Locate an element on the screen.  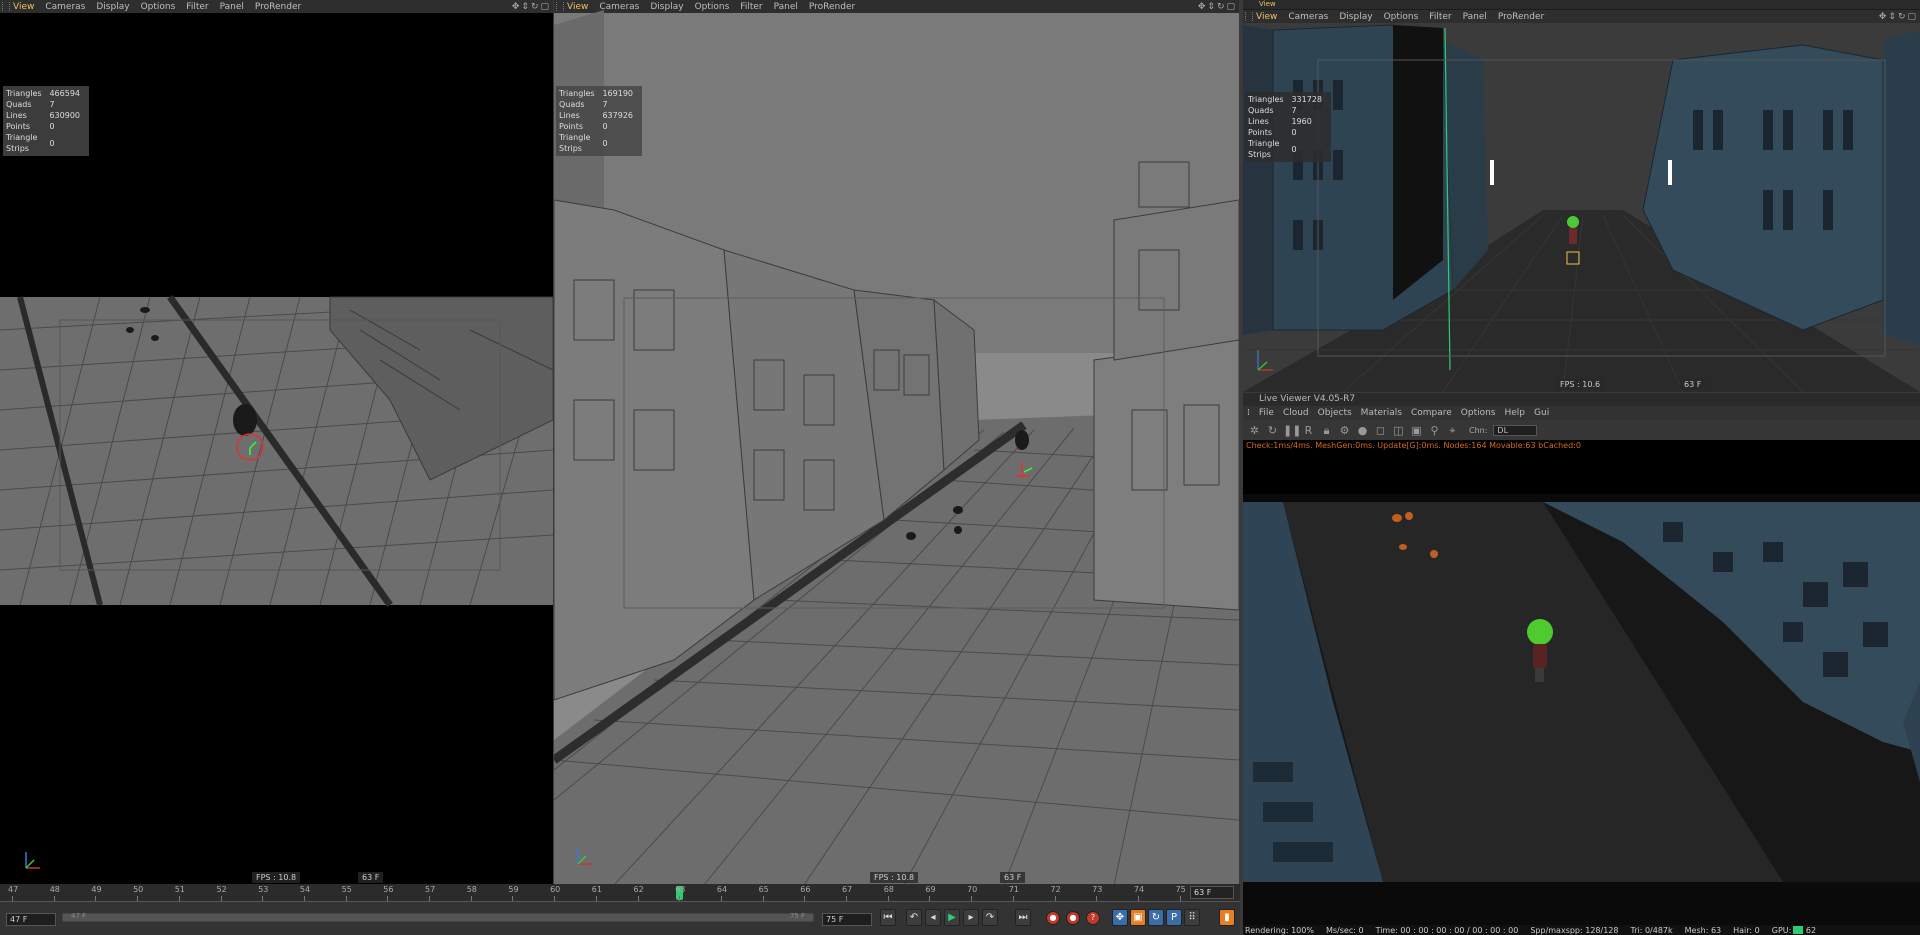
next-key-button: ↷ is located at coordinates (990, 917).